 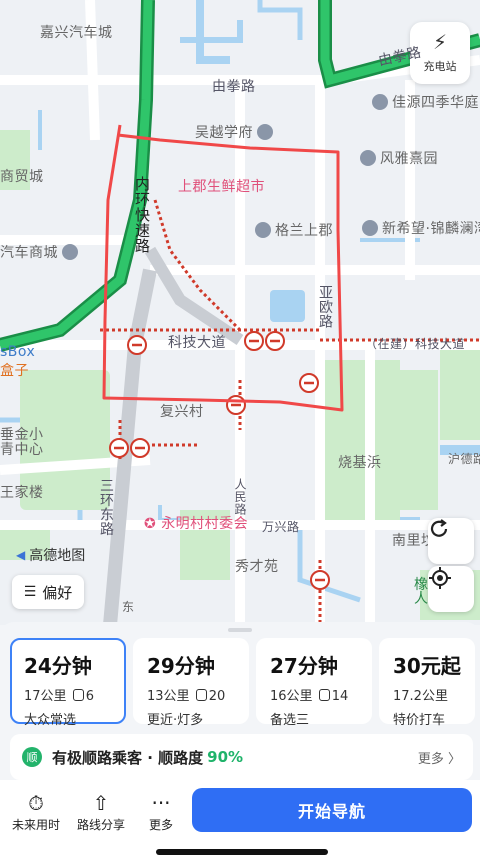 What do you see at coordinates (175, 720) in the screenshot?
I see `route-desc: 更近·灯多` at bounding box center [175, 720].